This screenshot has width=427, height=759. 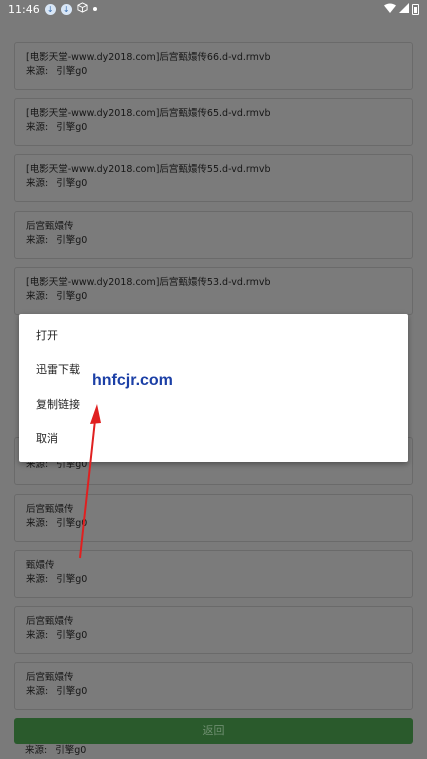 What do you see at coordinates (90, 481) in the screenshot?
I see `annotation-arrow` at bounding box center [90, 481].